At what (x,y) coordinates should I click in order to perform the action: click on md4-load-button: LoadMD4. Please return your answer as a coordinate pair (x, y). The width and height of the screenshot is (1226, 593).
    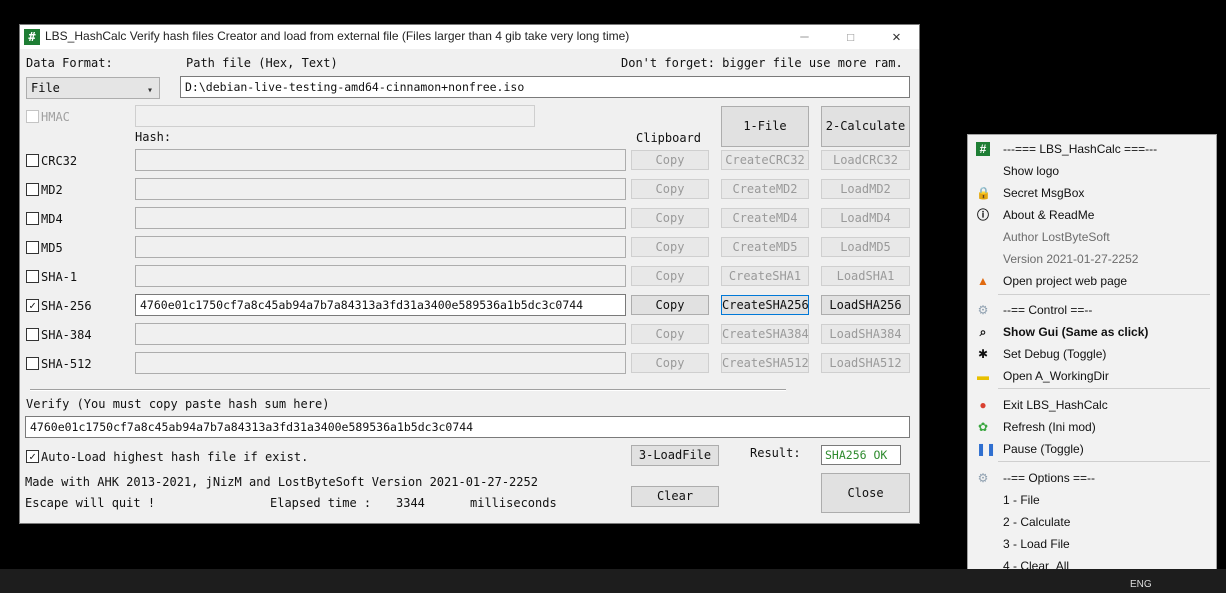
    Looking at the image, I should click on (865, 218).